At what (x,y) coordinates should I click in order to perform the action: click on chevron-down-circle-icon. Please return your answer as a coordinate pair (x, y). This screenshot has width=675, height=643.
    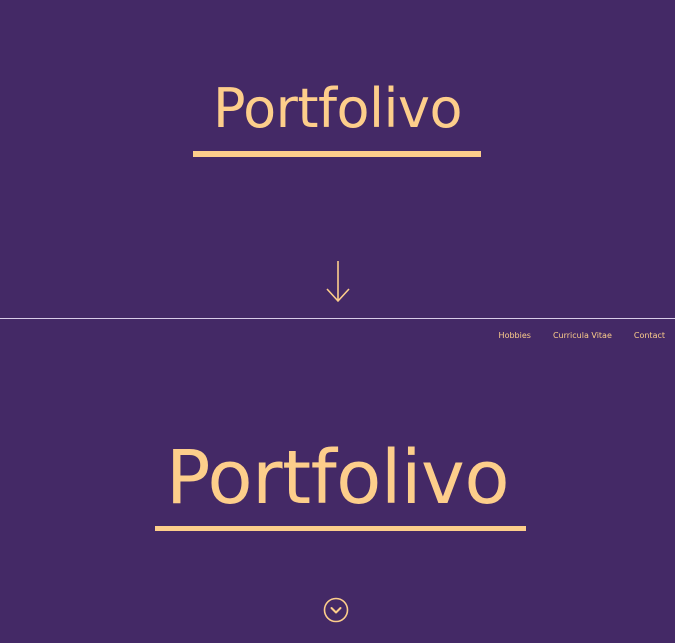
    Looking at the image, I should click on (336, 610).